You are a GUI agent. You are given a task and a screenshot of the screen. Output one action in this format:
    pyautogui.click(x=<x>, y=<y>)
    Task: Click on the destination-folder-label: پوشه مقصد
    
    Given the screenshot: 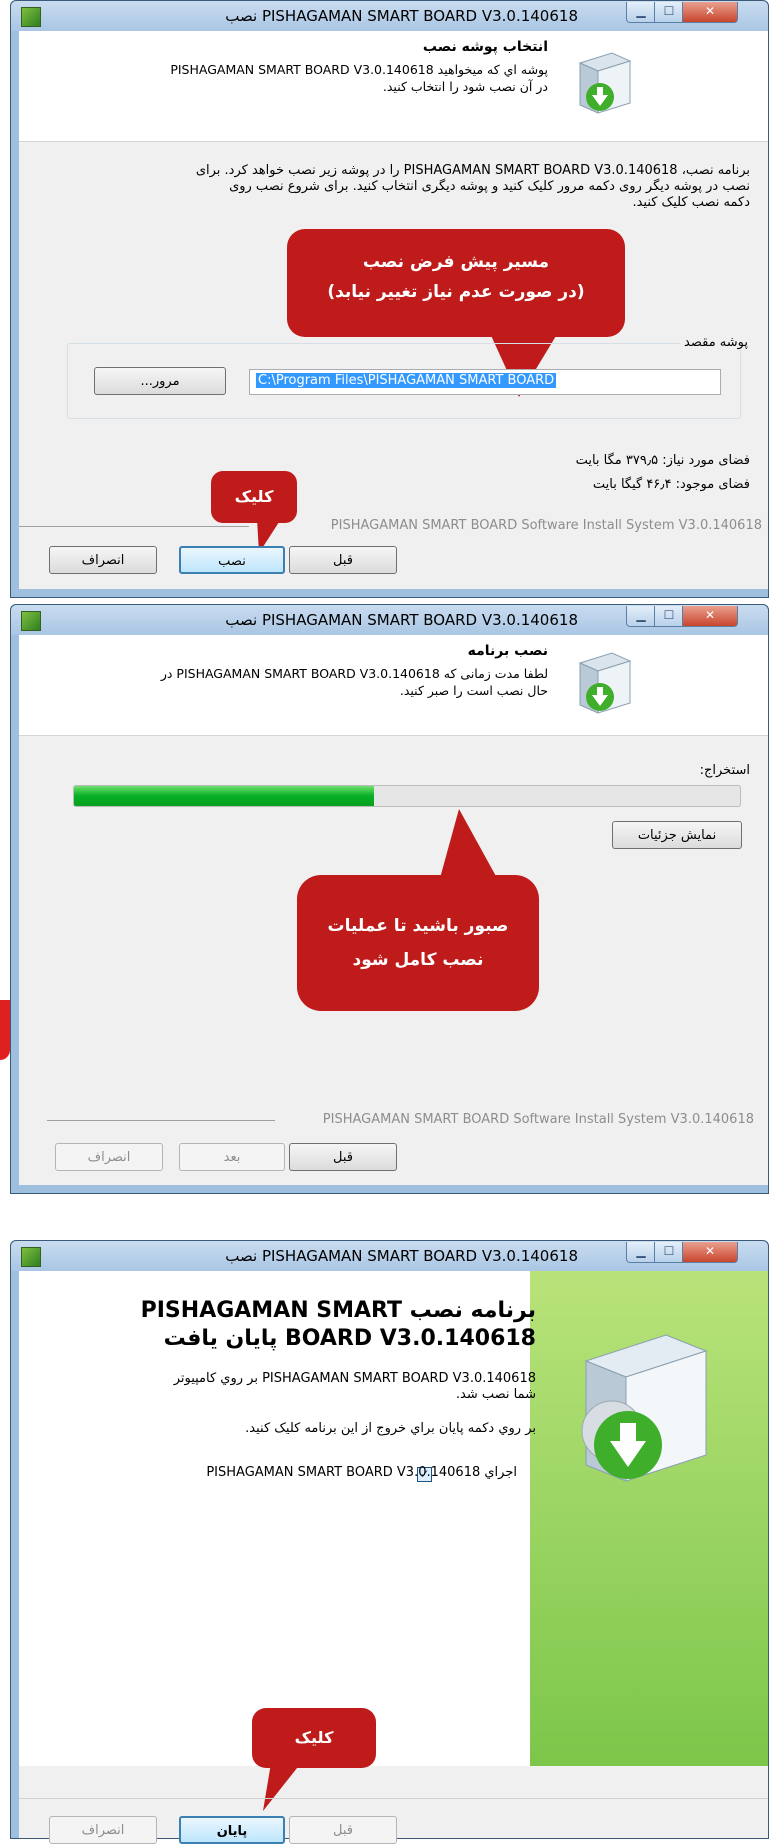 What is the action you would take?
    pyautogui.click(x=716, y=342)
    